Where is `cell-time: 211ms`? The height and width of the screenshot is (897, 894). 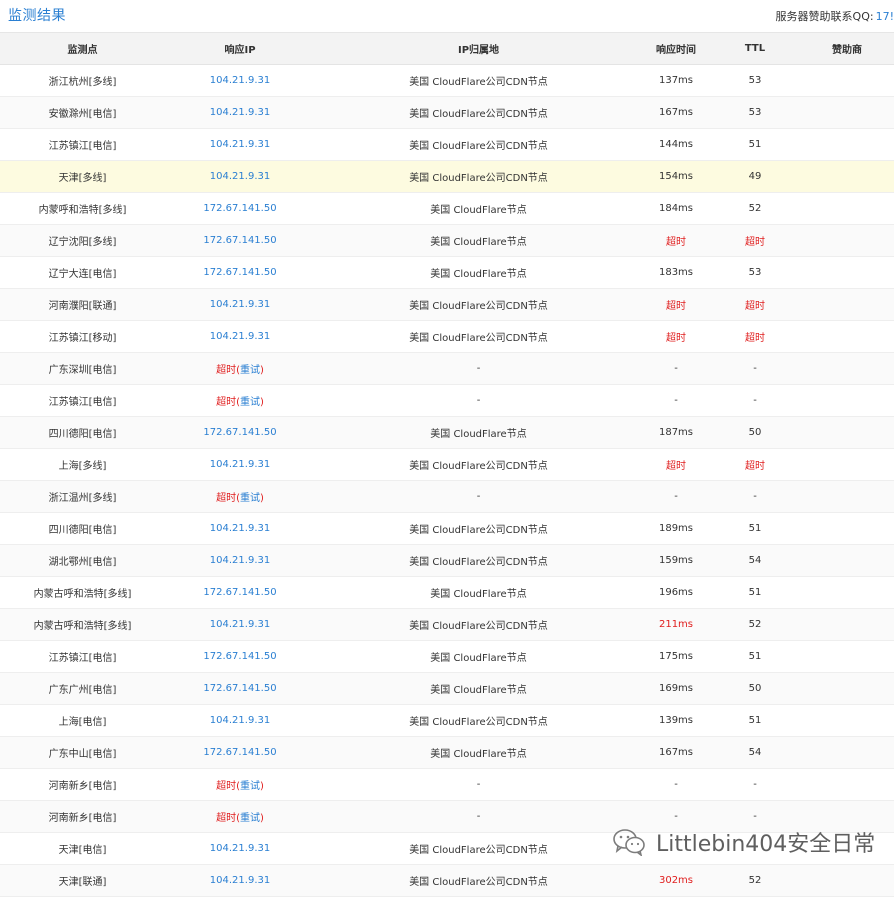 cell-time: 211ms is located at coordinates (676, 624).